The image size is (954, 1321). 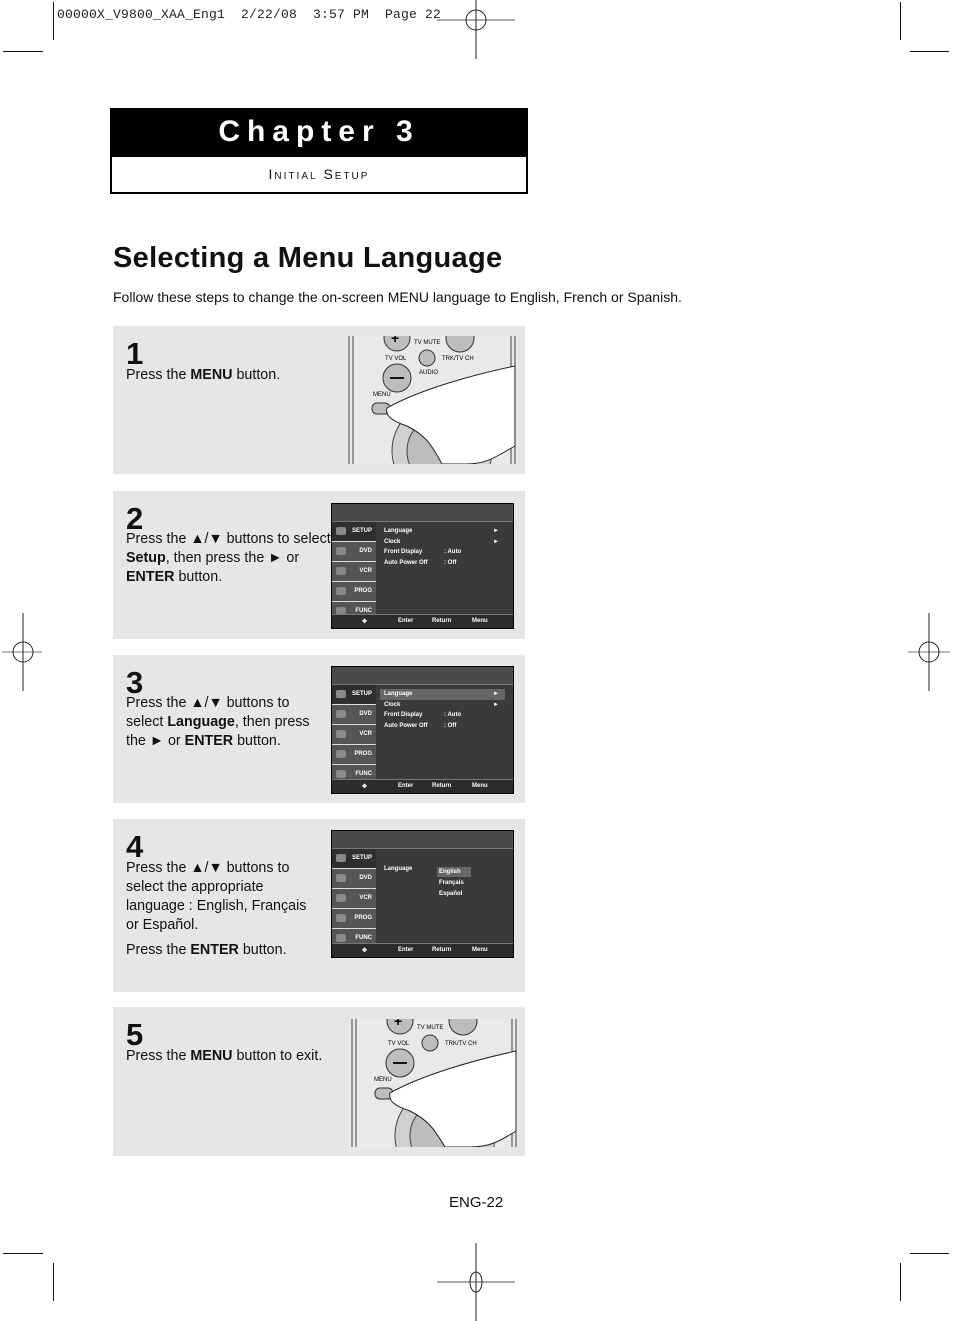 I want to click on step-number: 5, so click(x=135, y=1034).